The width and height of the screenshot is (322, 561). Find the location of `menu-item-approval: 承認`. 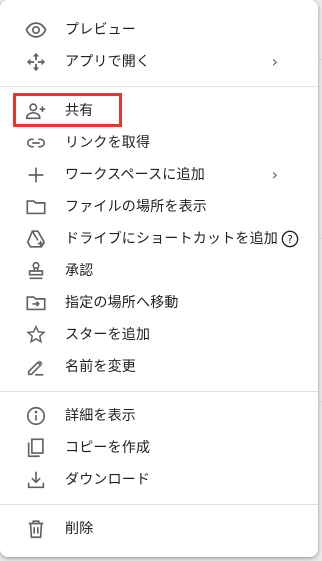

menu-item-approval: 承認 is located at coordinates (159, 271).